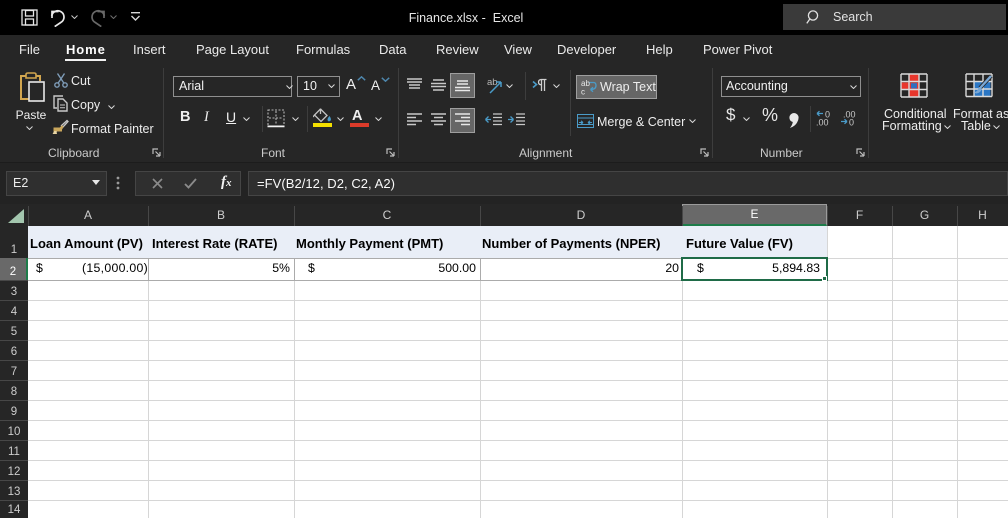 This screenshot has height=518, width=1008. Describe the element at coordinates (583, 92) in the screenshot. I see `svg-text: c` at that location.